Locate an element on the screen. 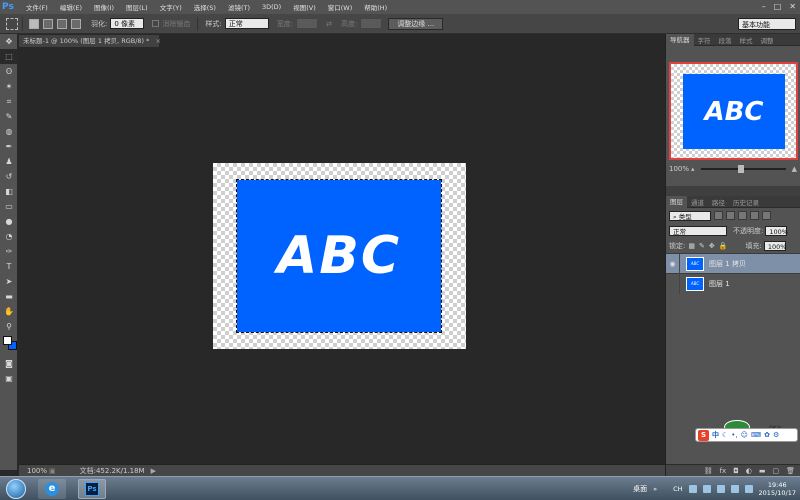 This screenshot has width=800, height=500. keyboard-icon: ⌨ is located at coordinates (756, 435).